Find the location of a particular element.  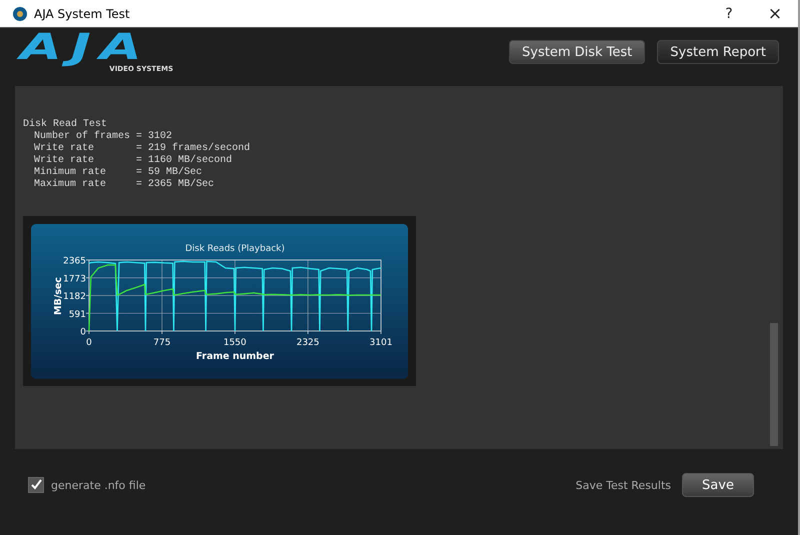

nfo-checkbox is located at coordinates (36, 485).